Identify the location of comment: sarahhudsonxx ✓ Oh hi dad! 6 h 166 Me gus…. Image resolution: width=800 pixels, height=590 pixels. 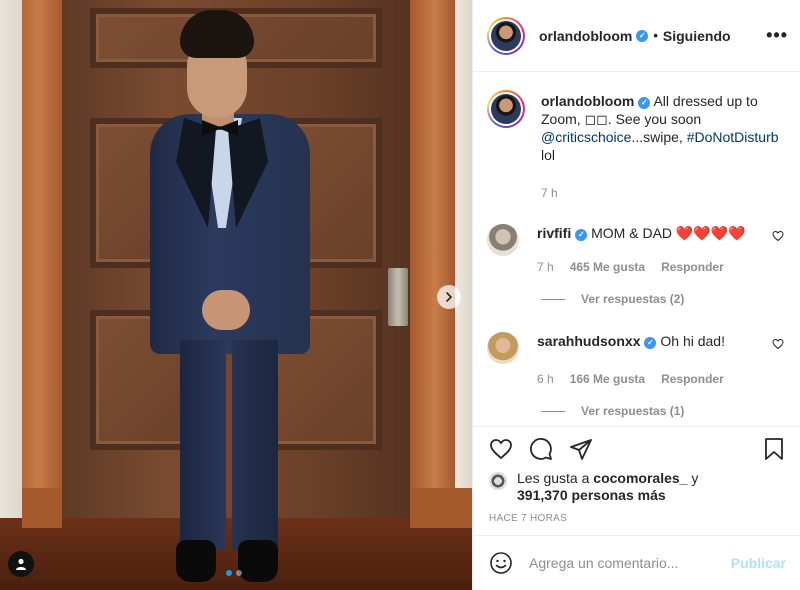
(635, 360).